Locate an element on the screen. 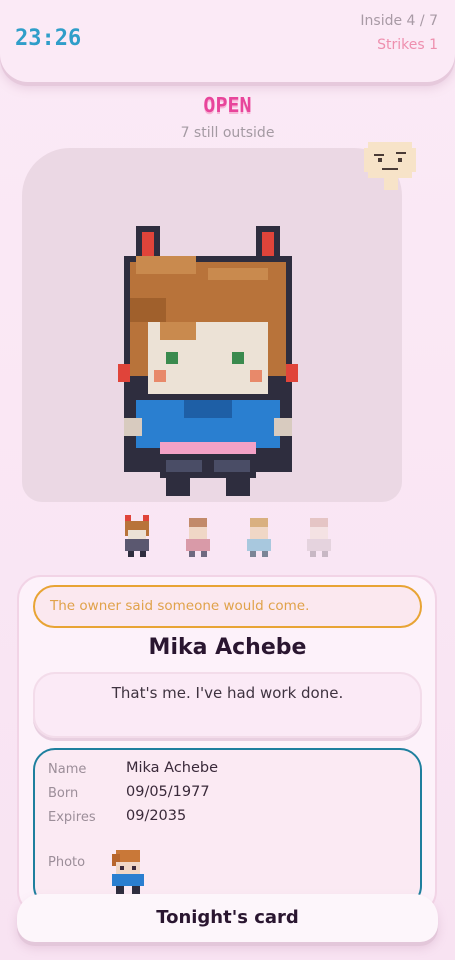 This screenshot has height=960, width=455. bald-owner-face-icon is located at coordinates (390, 166).